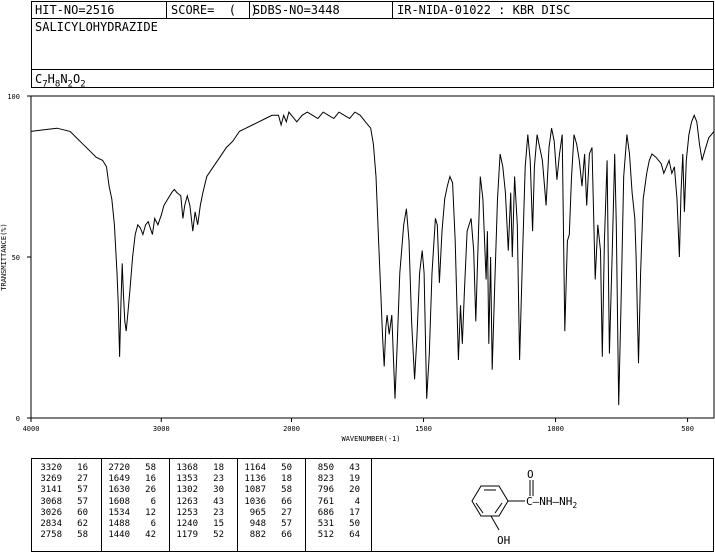 The width and height of the screenshot is (715, 553). What do you see at coordinates (187, 479) in the screenshot?
I see `peak-wavenumber: 1353` at bounding box center [187, 479].